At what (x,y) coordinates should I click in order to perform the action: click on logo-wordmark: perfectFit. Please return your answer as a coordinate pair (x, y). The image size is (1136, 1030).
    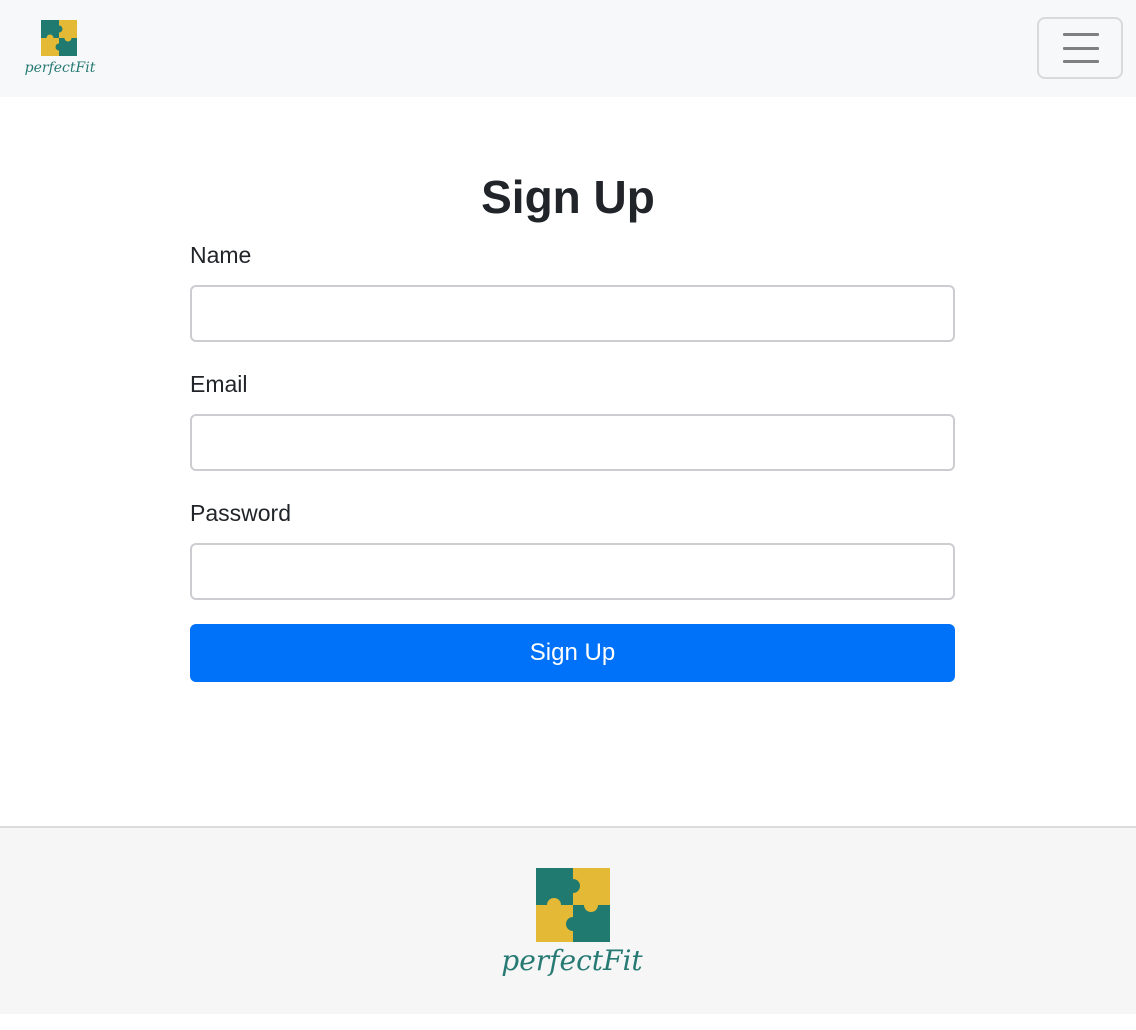
    Looking at the image, I should click on (60, 68).